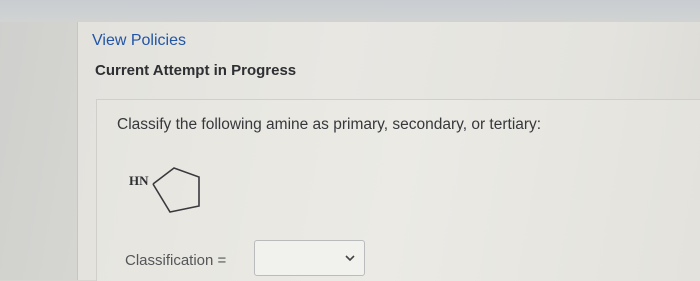  Describe the element at coordinates (309, 258) in the screenshot. I see `classification-select` at that location.